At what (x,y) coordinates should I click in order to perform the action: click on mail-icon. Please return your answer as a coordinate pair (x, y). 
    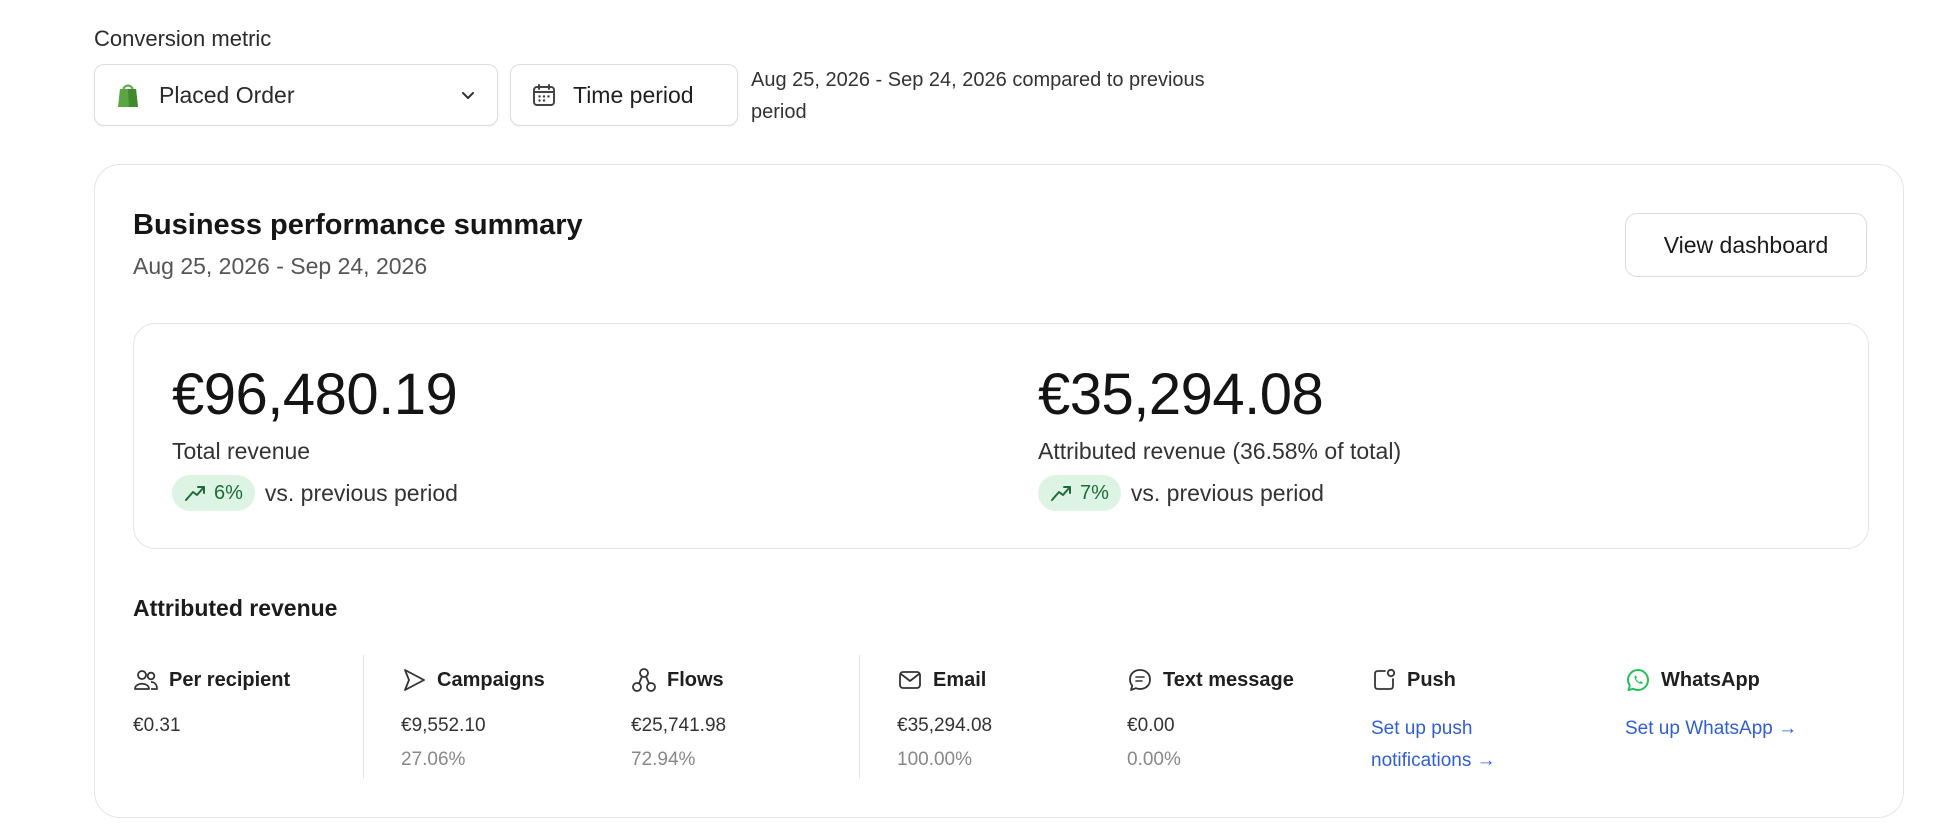
    Looking at the image, I should click on (910, 680).